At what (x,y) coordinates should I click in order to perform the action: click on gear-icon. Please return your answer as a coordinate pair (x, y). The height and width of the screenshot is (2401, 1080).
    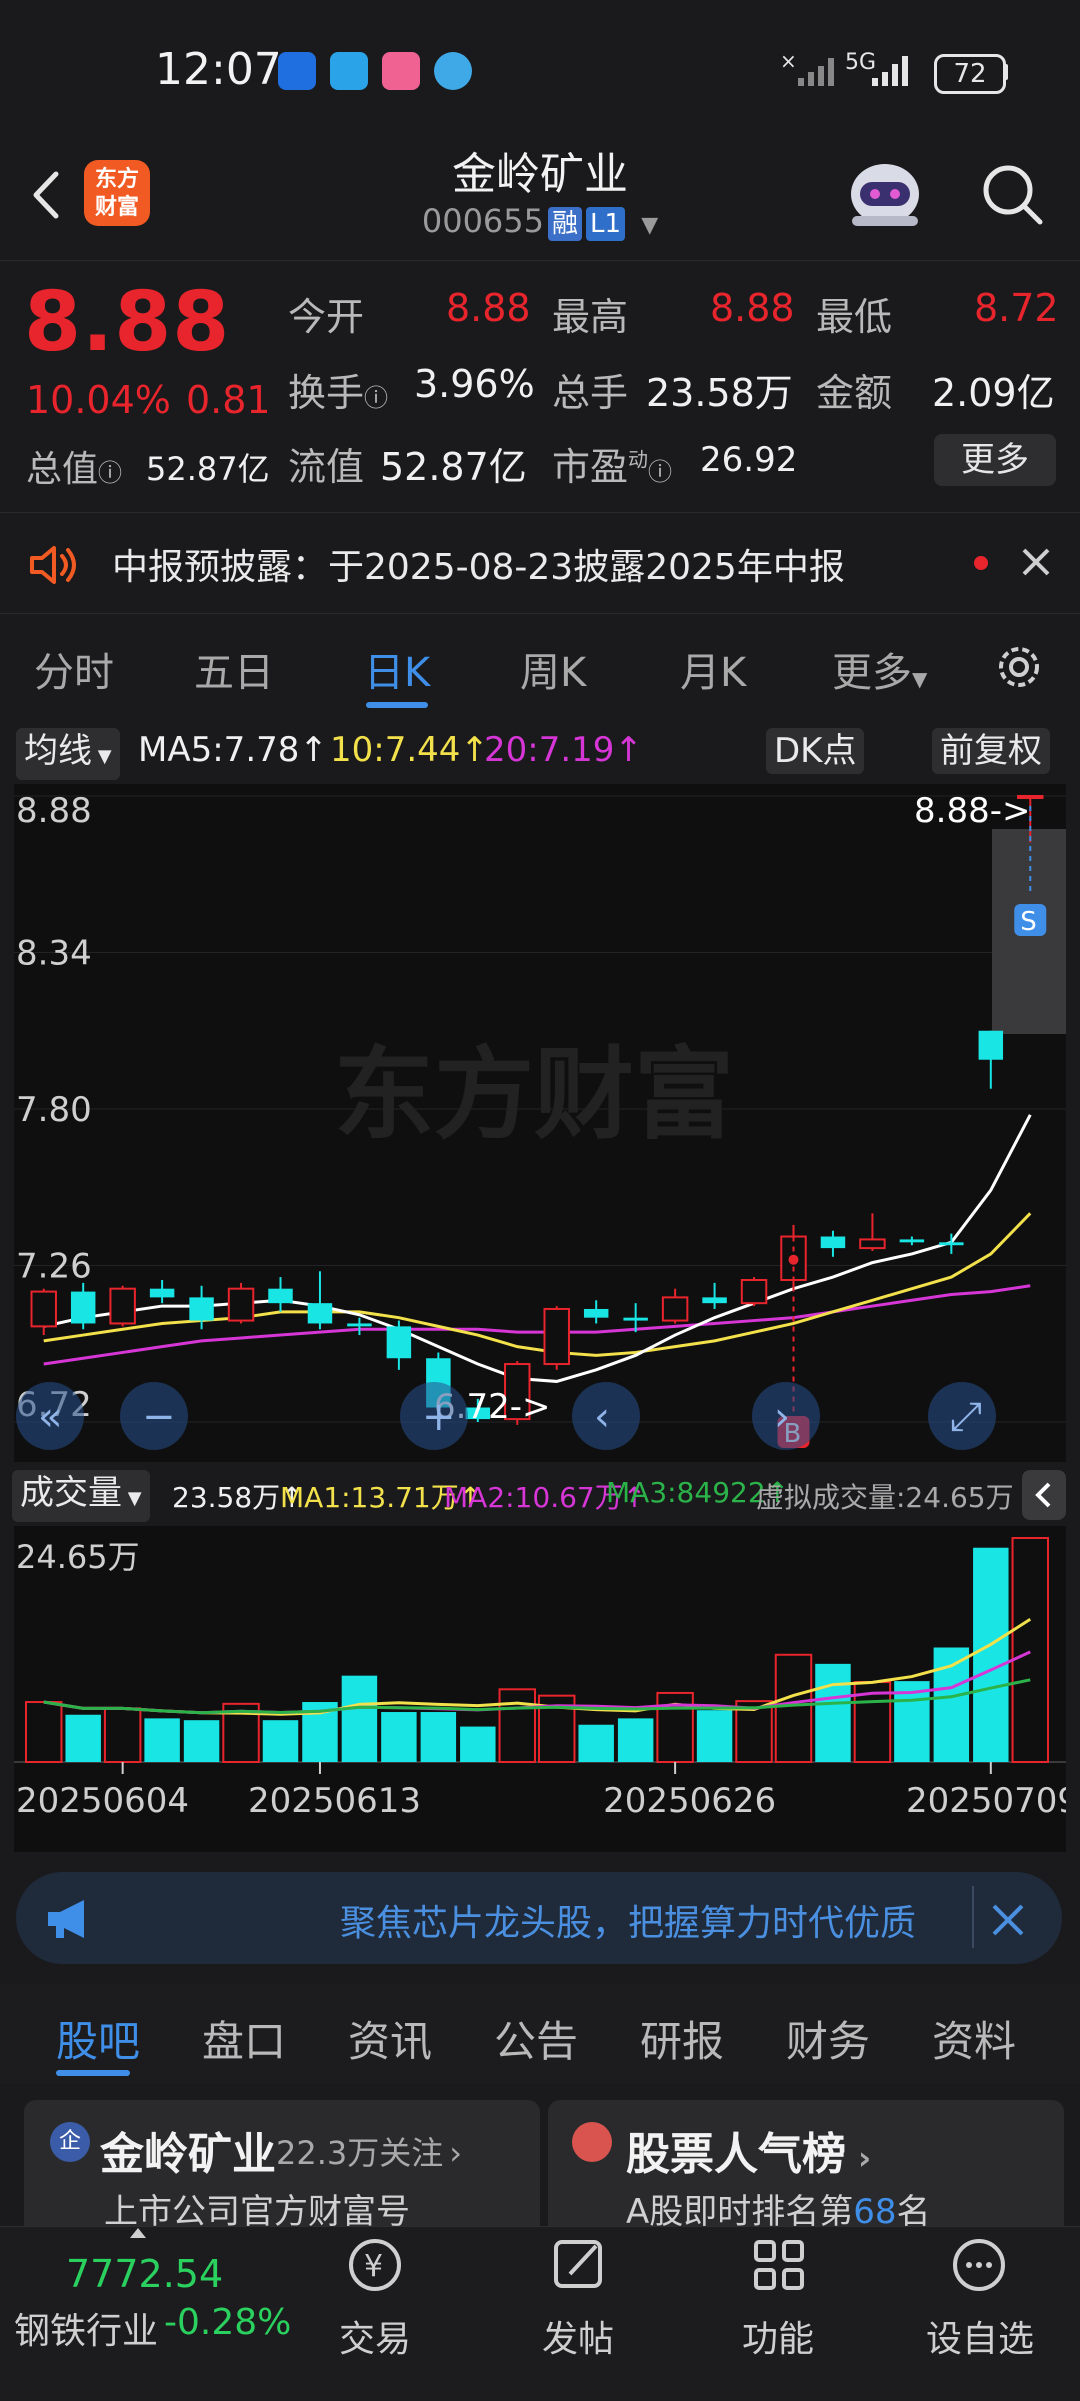
    Looking at the image, I should click on (1019, 667).